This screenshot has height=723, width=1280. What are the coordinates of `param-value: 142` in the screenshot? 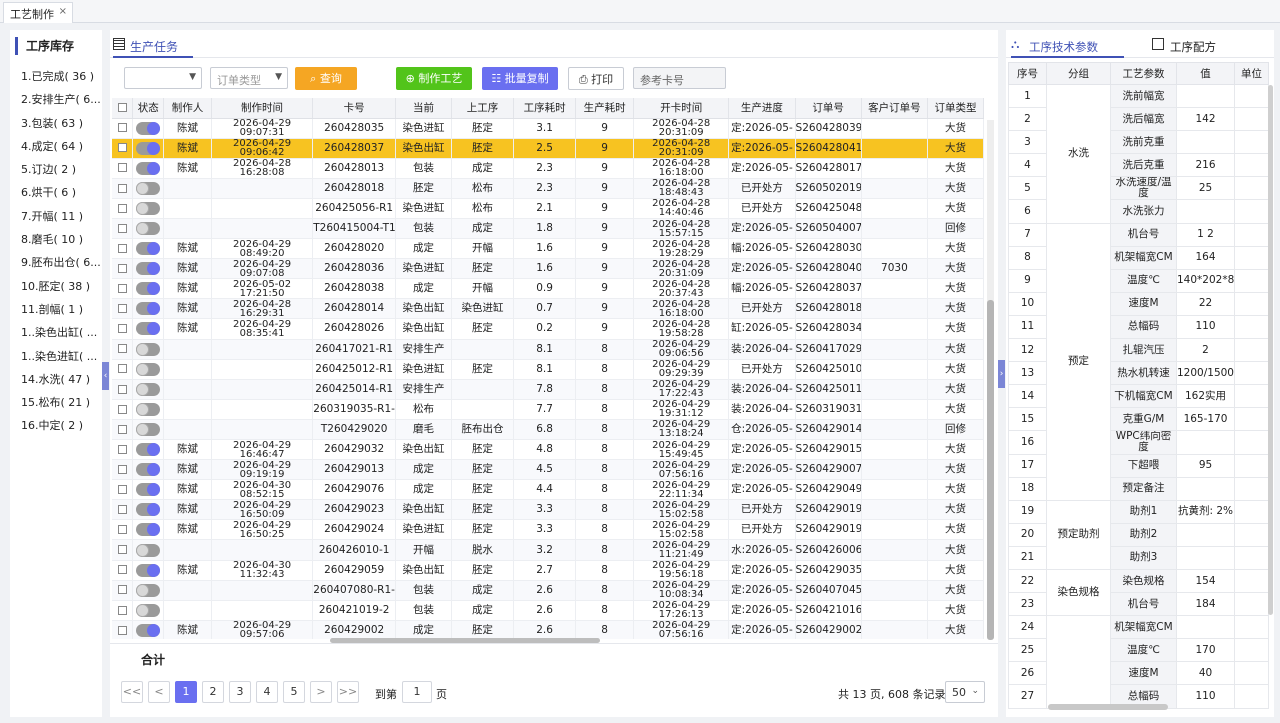 It's located at (1205, 119).